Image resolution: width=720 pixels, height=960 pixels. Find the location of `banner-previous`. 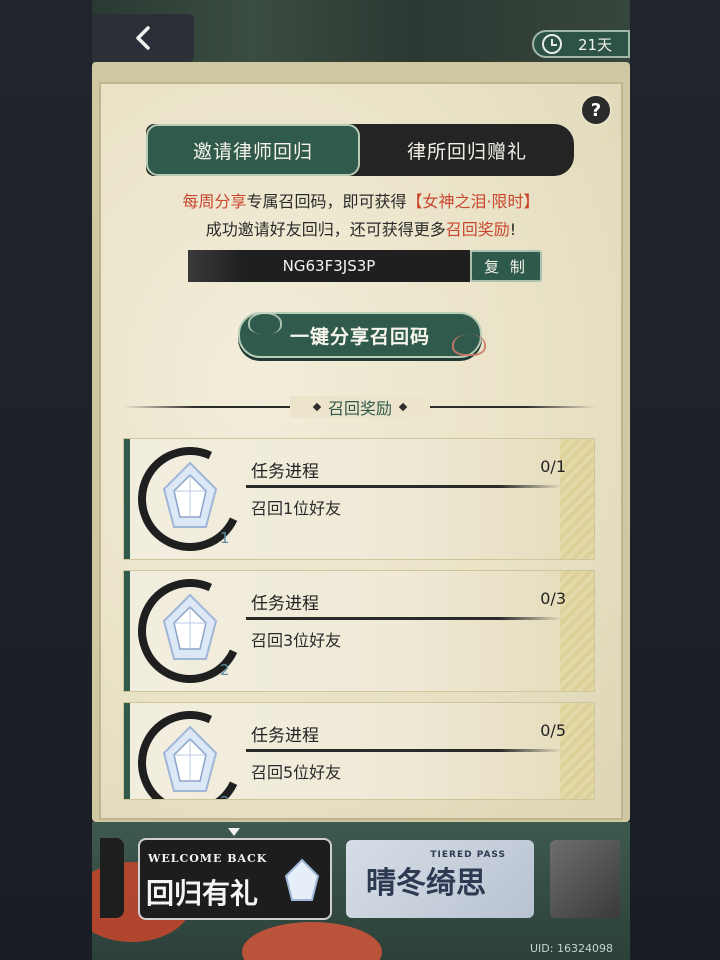

banner-previous is located at coordinates (112, 878).